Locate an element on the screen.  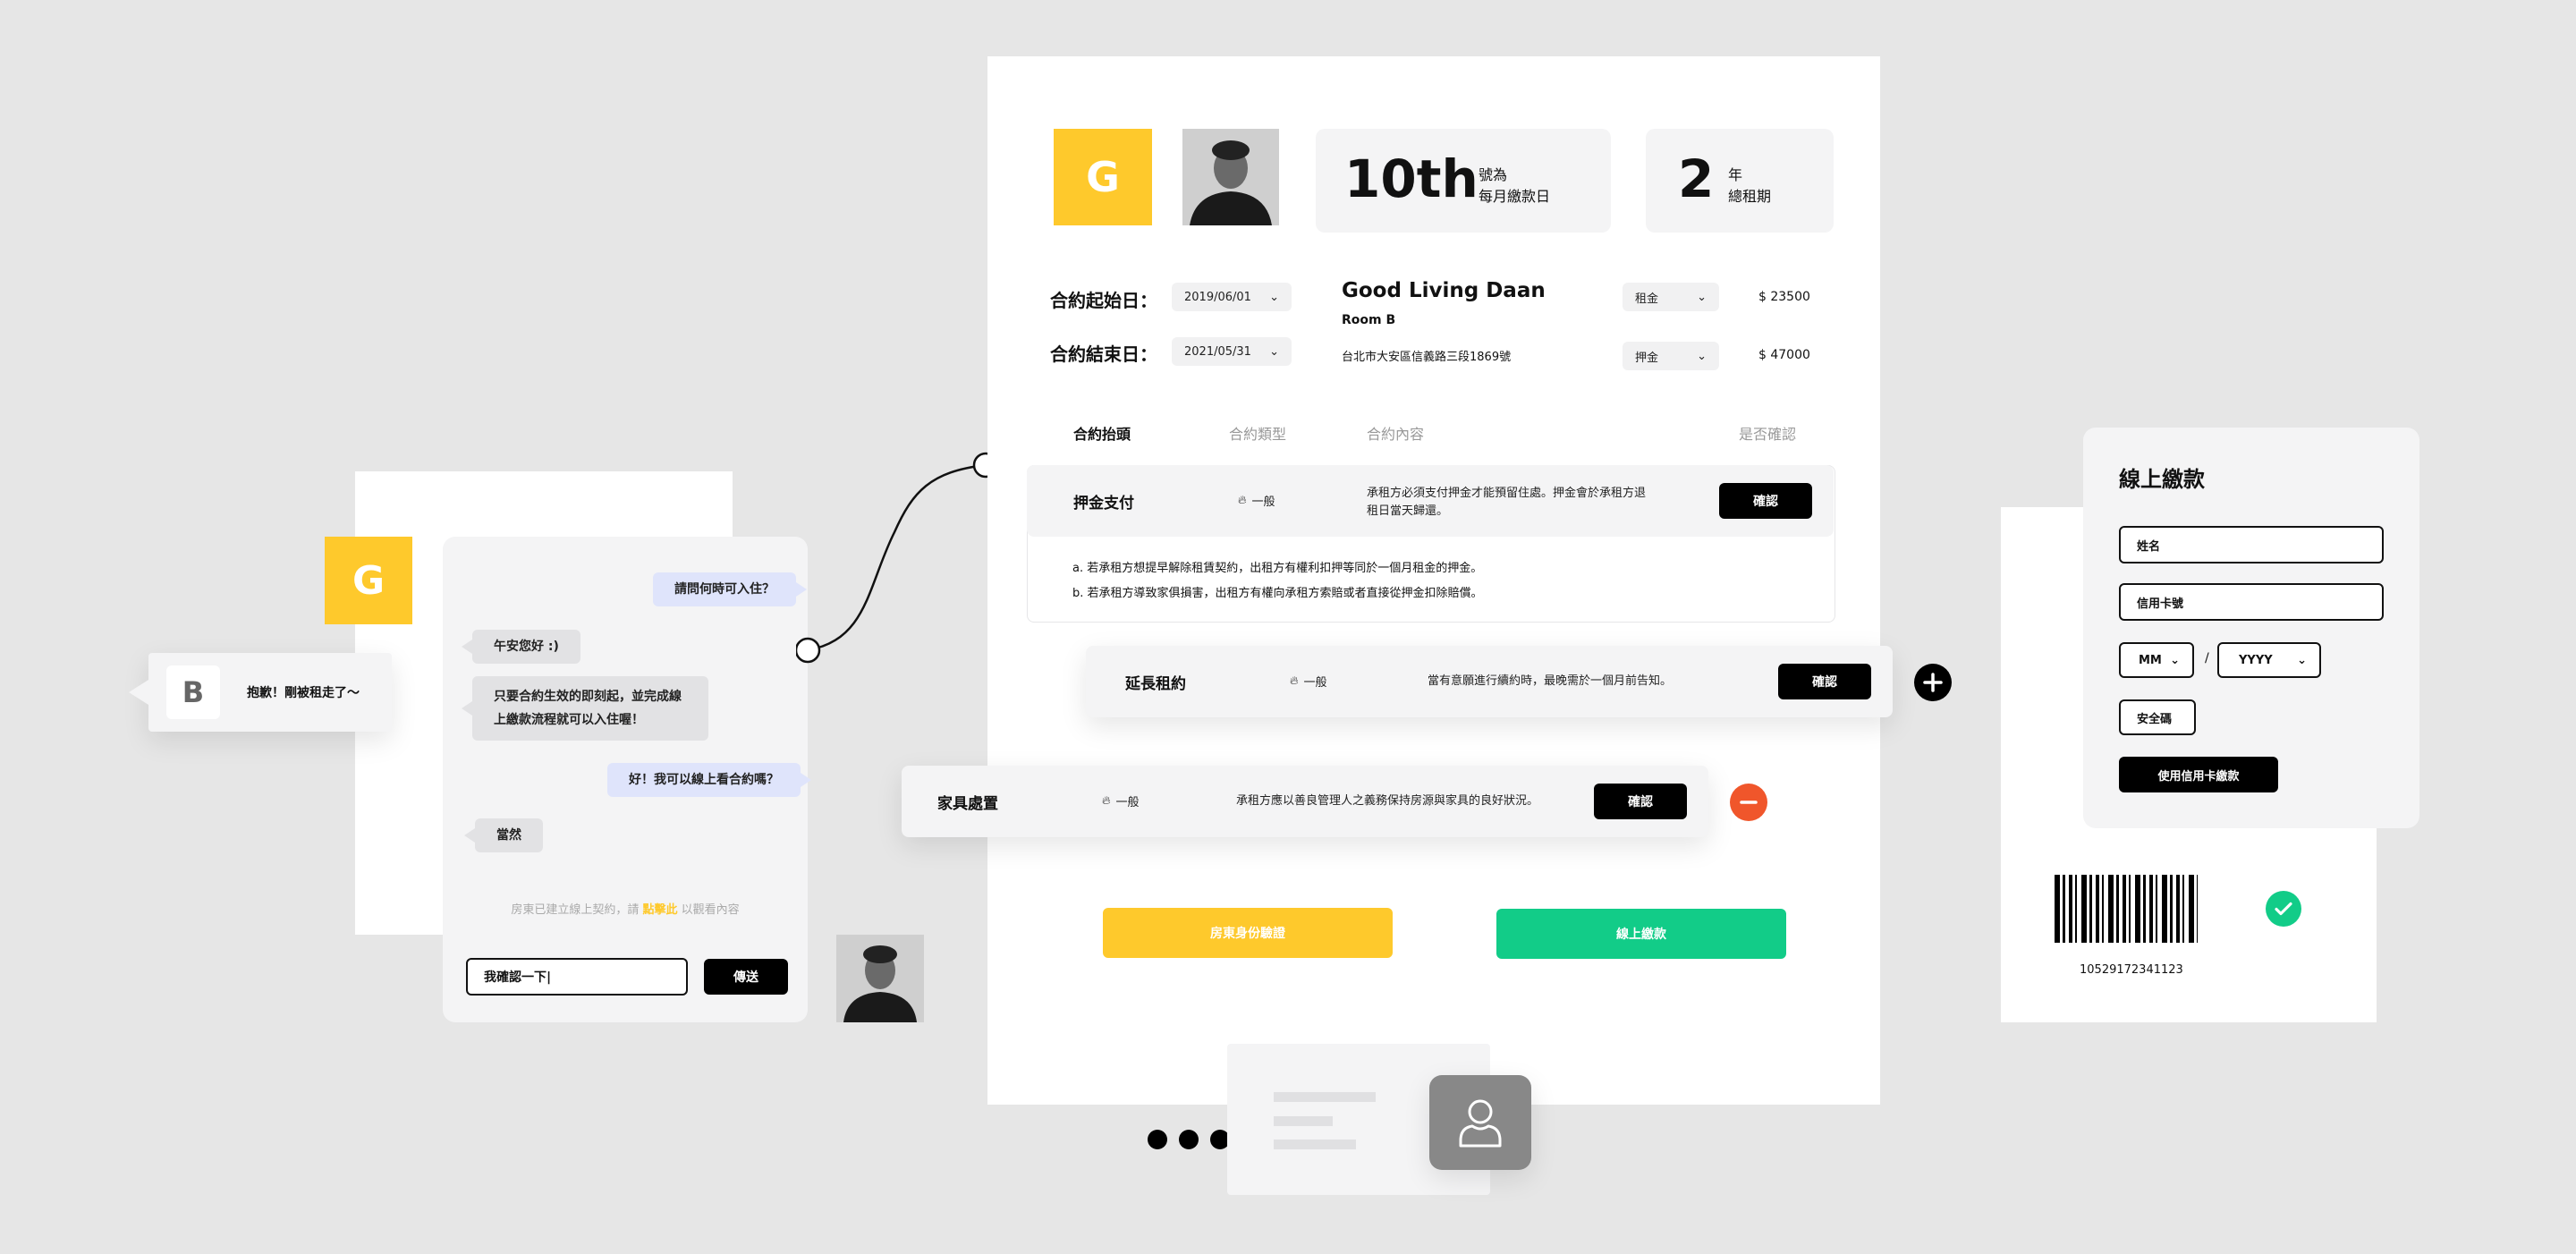
start-date-select: 2019/06/01 ⌄ is located at coordinates (1232, 297).